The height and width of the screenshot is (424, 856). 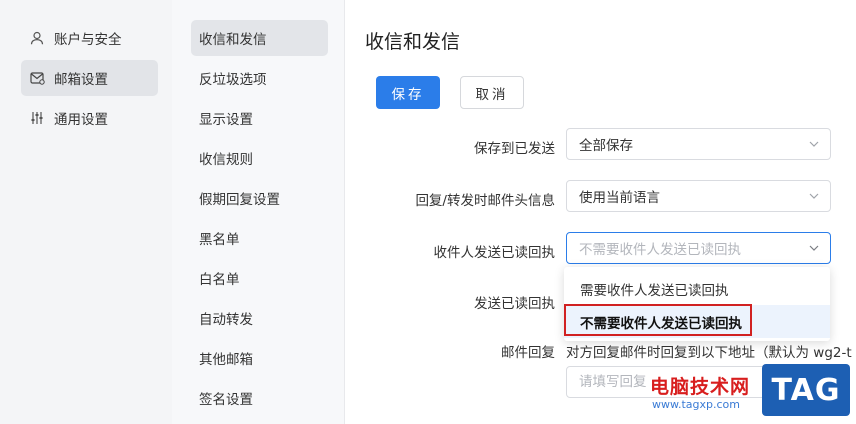 I want to click on sidebar-item-mailbox-settings: 邮箱设置, so click(x=89, y=78).